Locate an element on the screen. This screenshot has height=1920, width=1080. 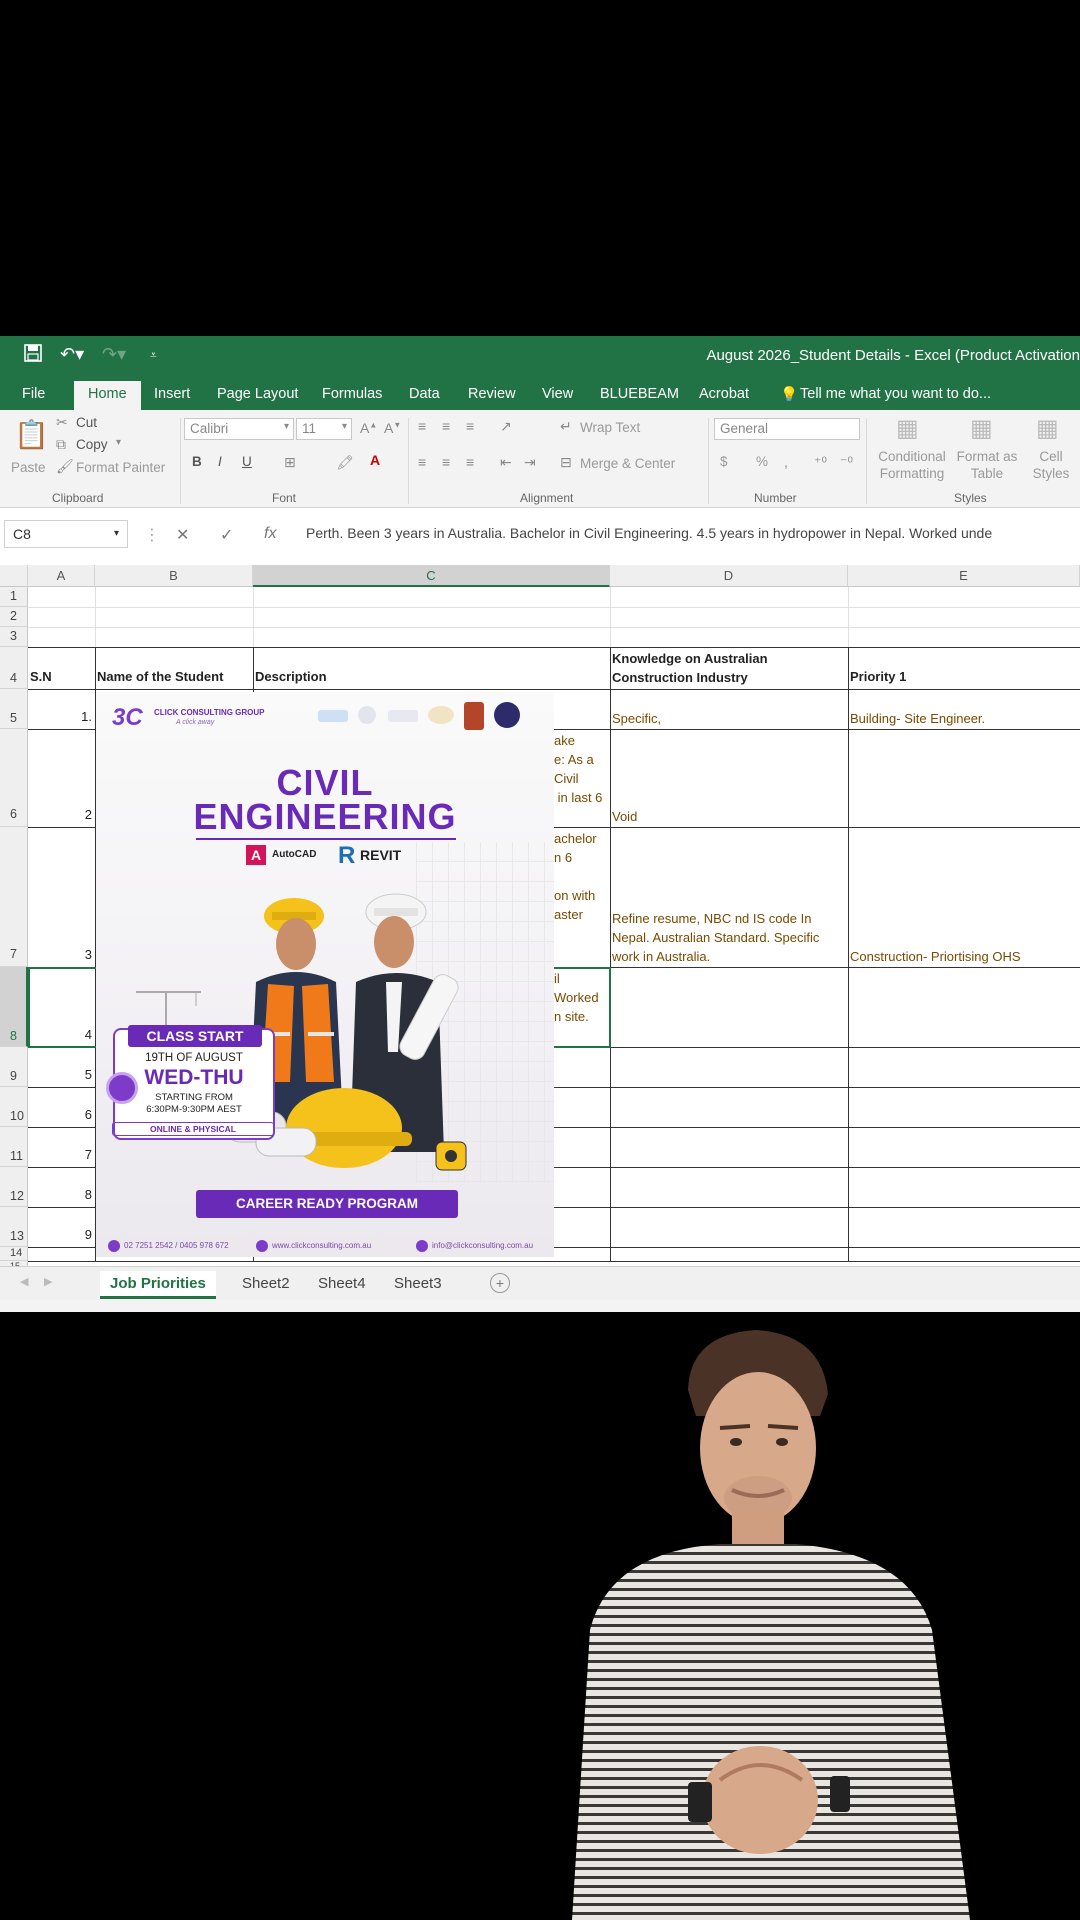
class-starting-from: STARTING FROM is located at coordinates (194, 1097).